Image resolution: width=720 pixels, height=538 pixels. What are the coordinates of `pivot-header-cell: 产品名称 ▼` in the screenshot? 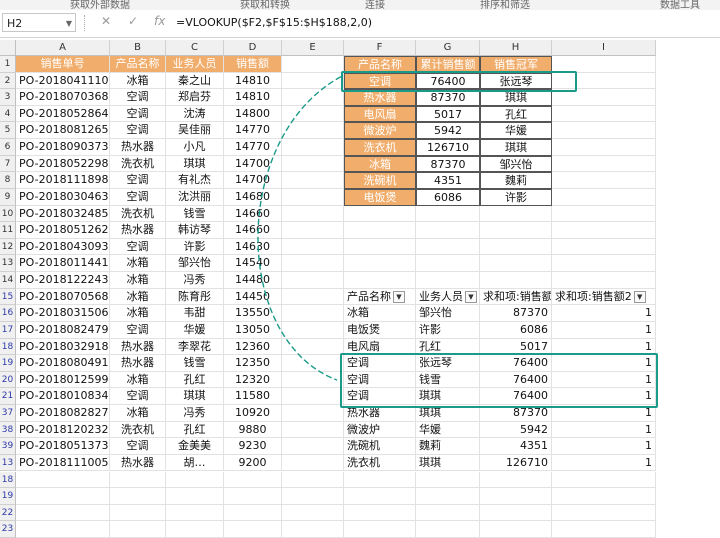 It's located at (380, 297).